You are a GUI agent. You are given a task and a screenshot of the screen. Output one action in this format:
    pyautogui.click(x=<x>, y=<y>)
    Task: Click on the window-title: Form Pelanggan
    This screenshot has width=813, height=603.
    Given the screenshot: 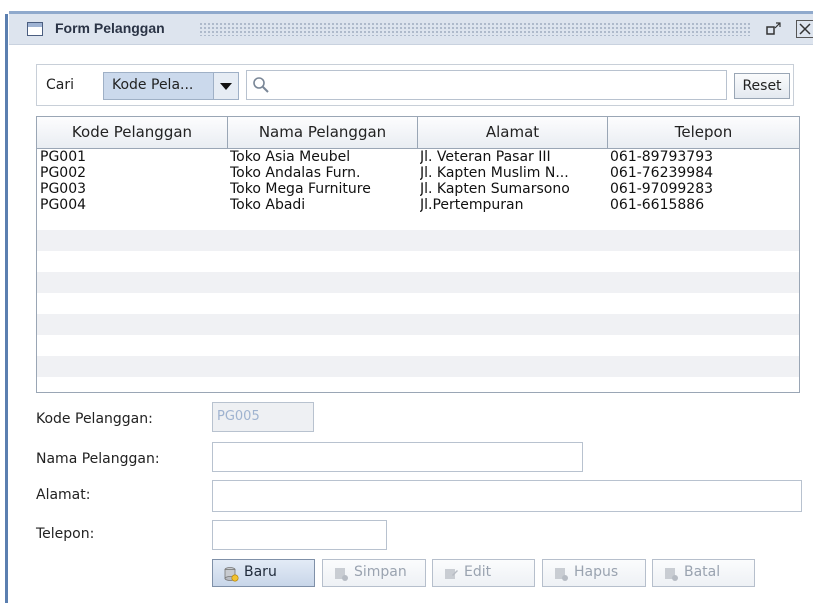 What is the action you would take?
    pyautogui.click(x=110, y=28)
    